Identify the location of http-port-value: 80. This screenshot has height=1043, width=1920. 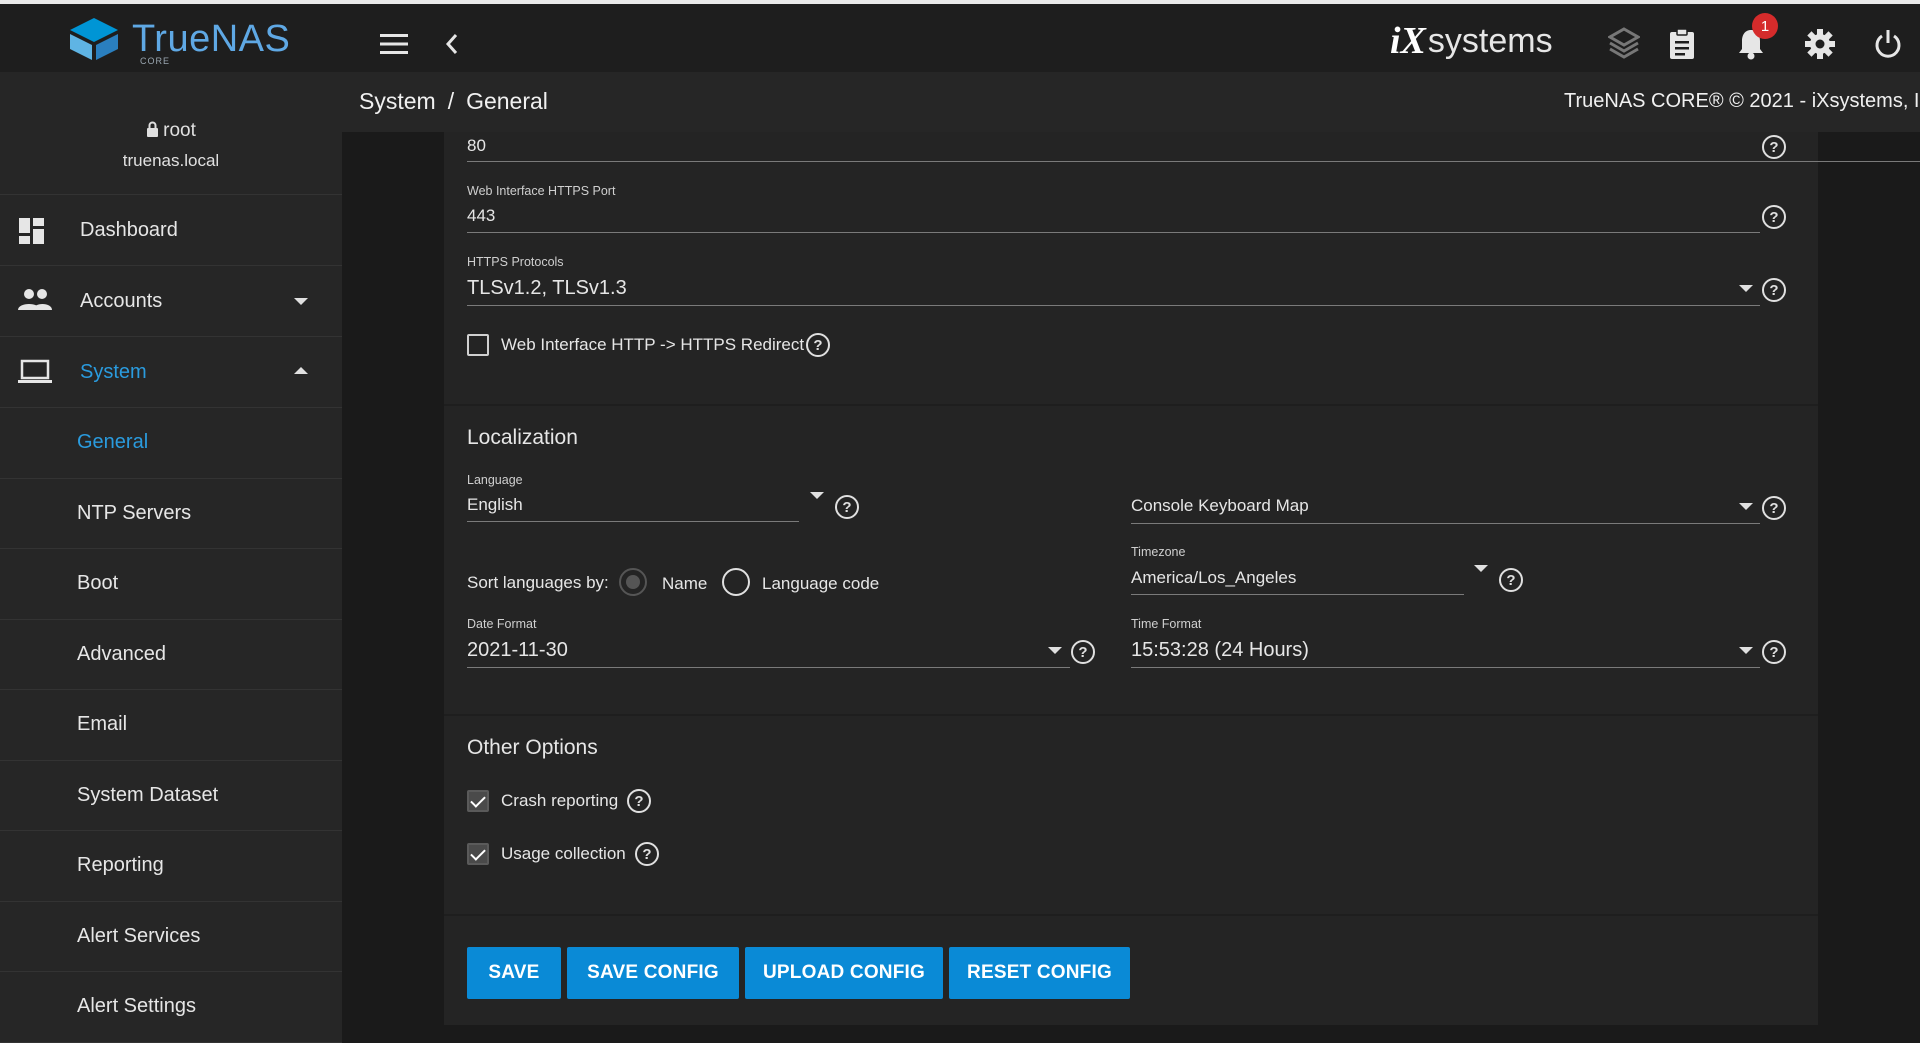
(476, 146).